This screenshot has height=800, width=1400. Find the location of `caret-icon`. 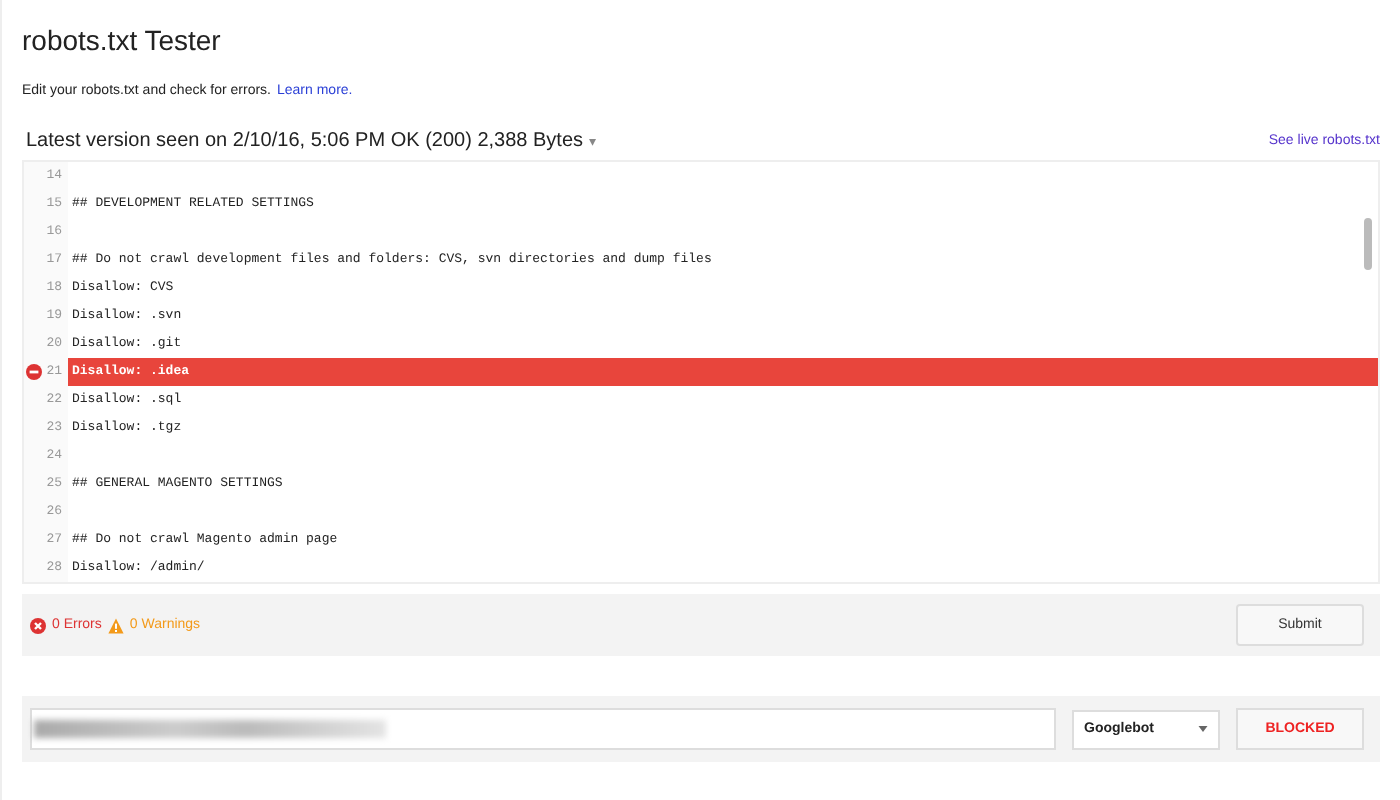

caret-icon is located at coordinates (1203, 729).